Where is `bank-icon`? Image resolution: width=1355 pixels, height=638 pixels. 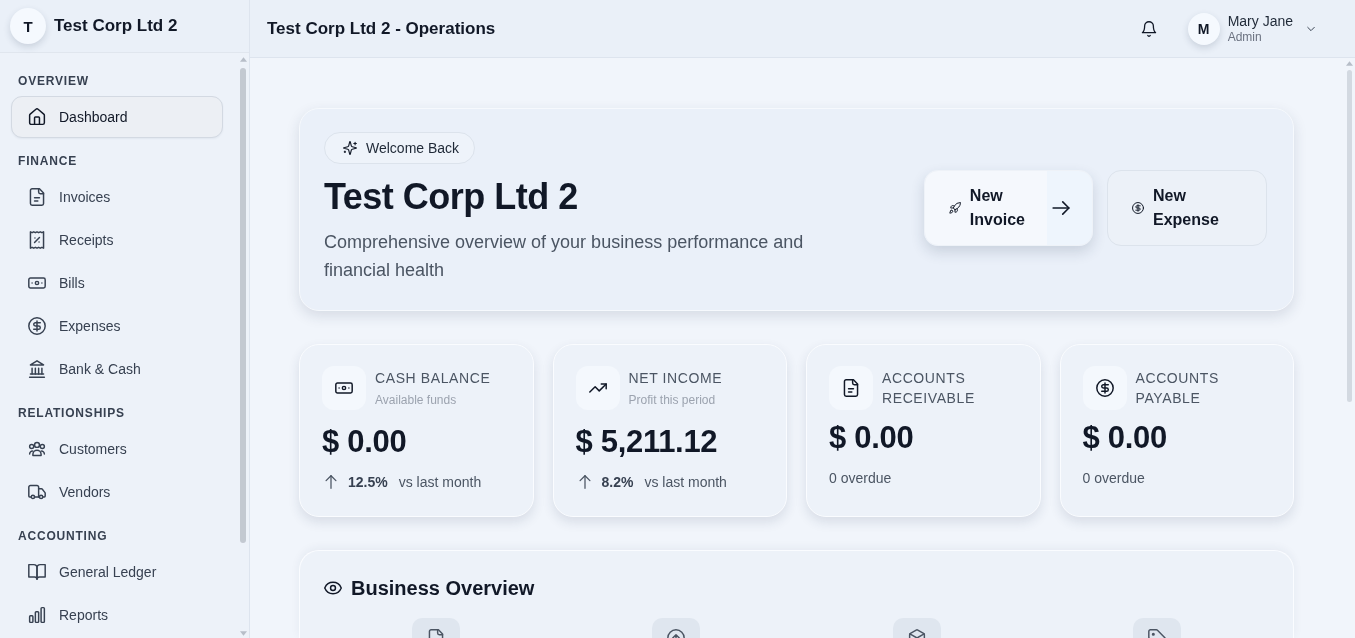
bank-icon is located at coordinates (37, 369).